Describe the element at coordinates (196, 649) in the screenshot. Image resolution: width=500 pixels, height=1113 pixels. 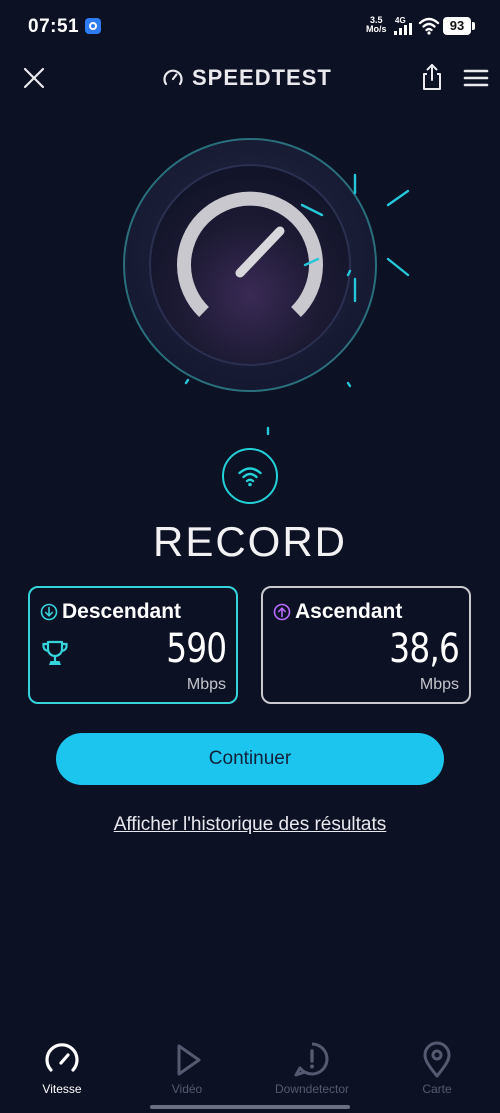
I see `download-value: 590` at that location.